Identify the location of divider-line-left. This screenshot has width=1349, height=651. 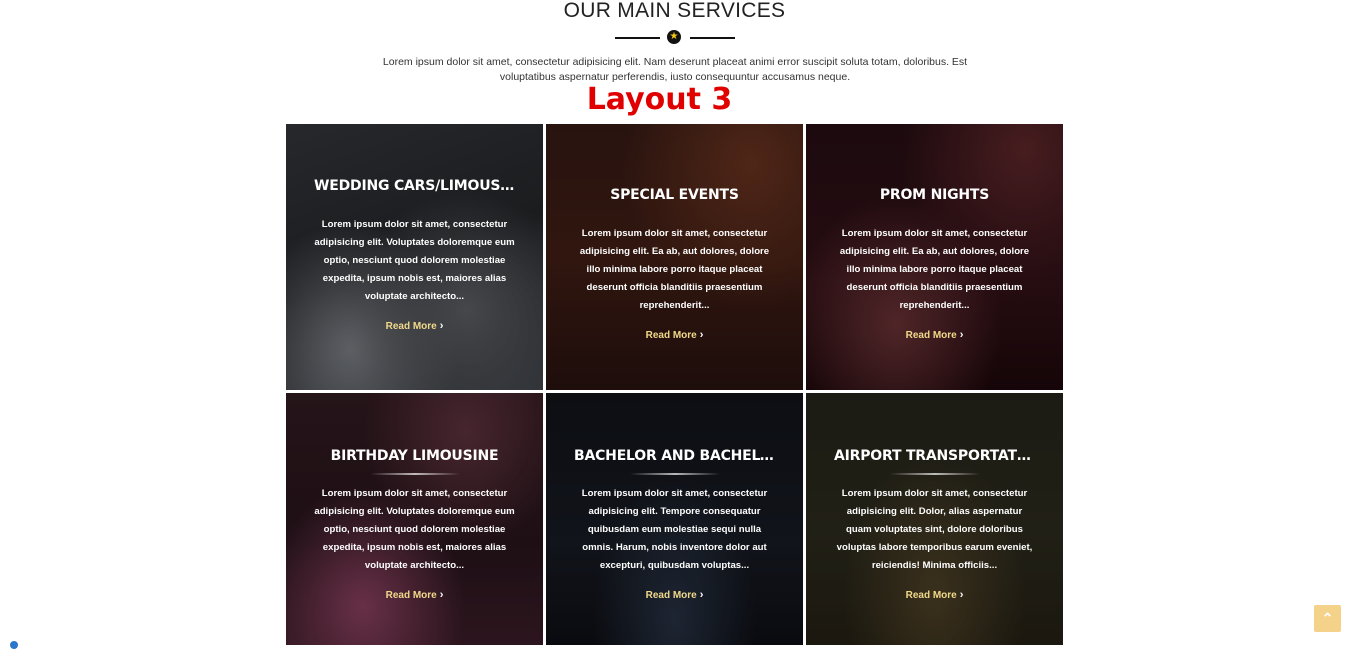
(637, 38).